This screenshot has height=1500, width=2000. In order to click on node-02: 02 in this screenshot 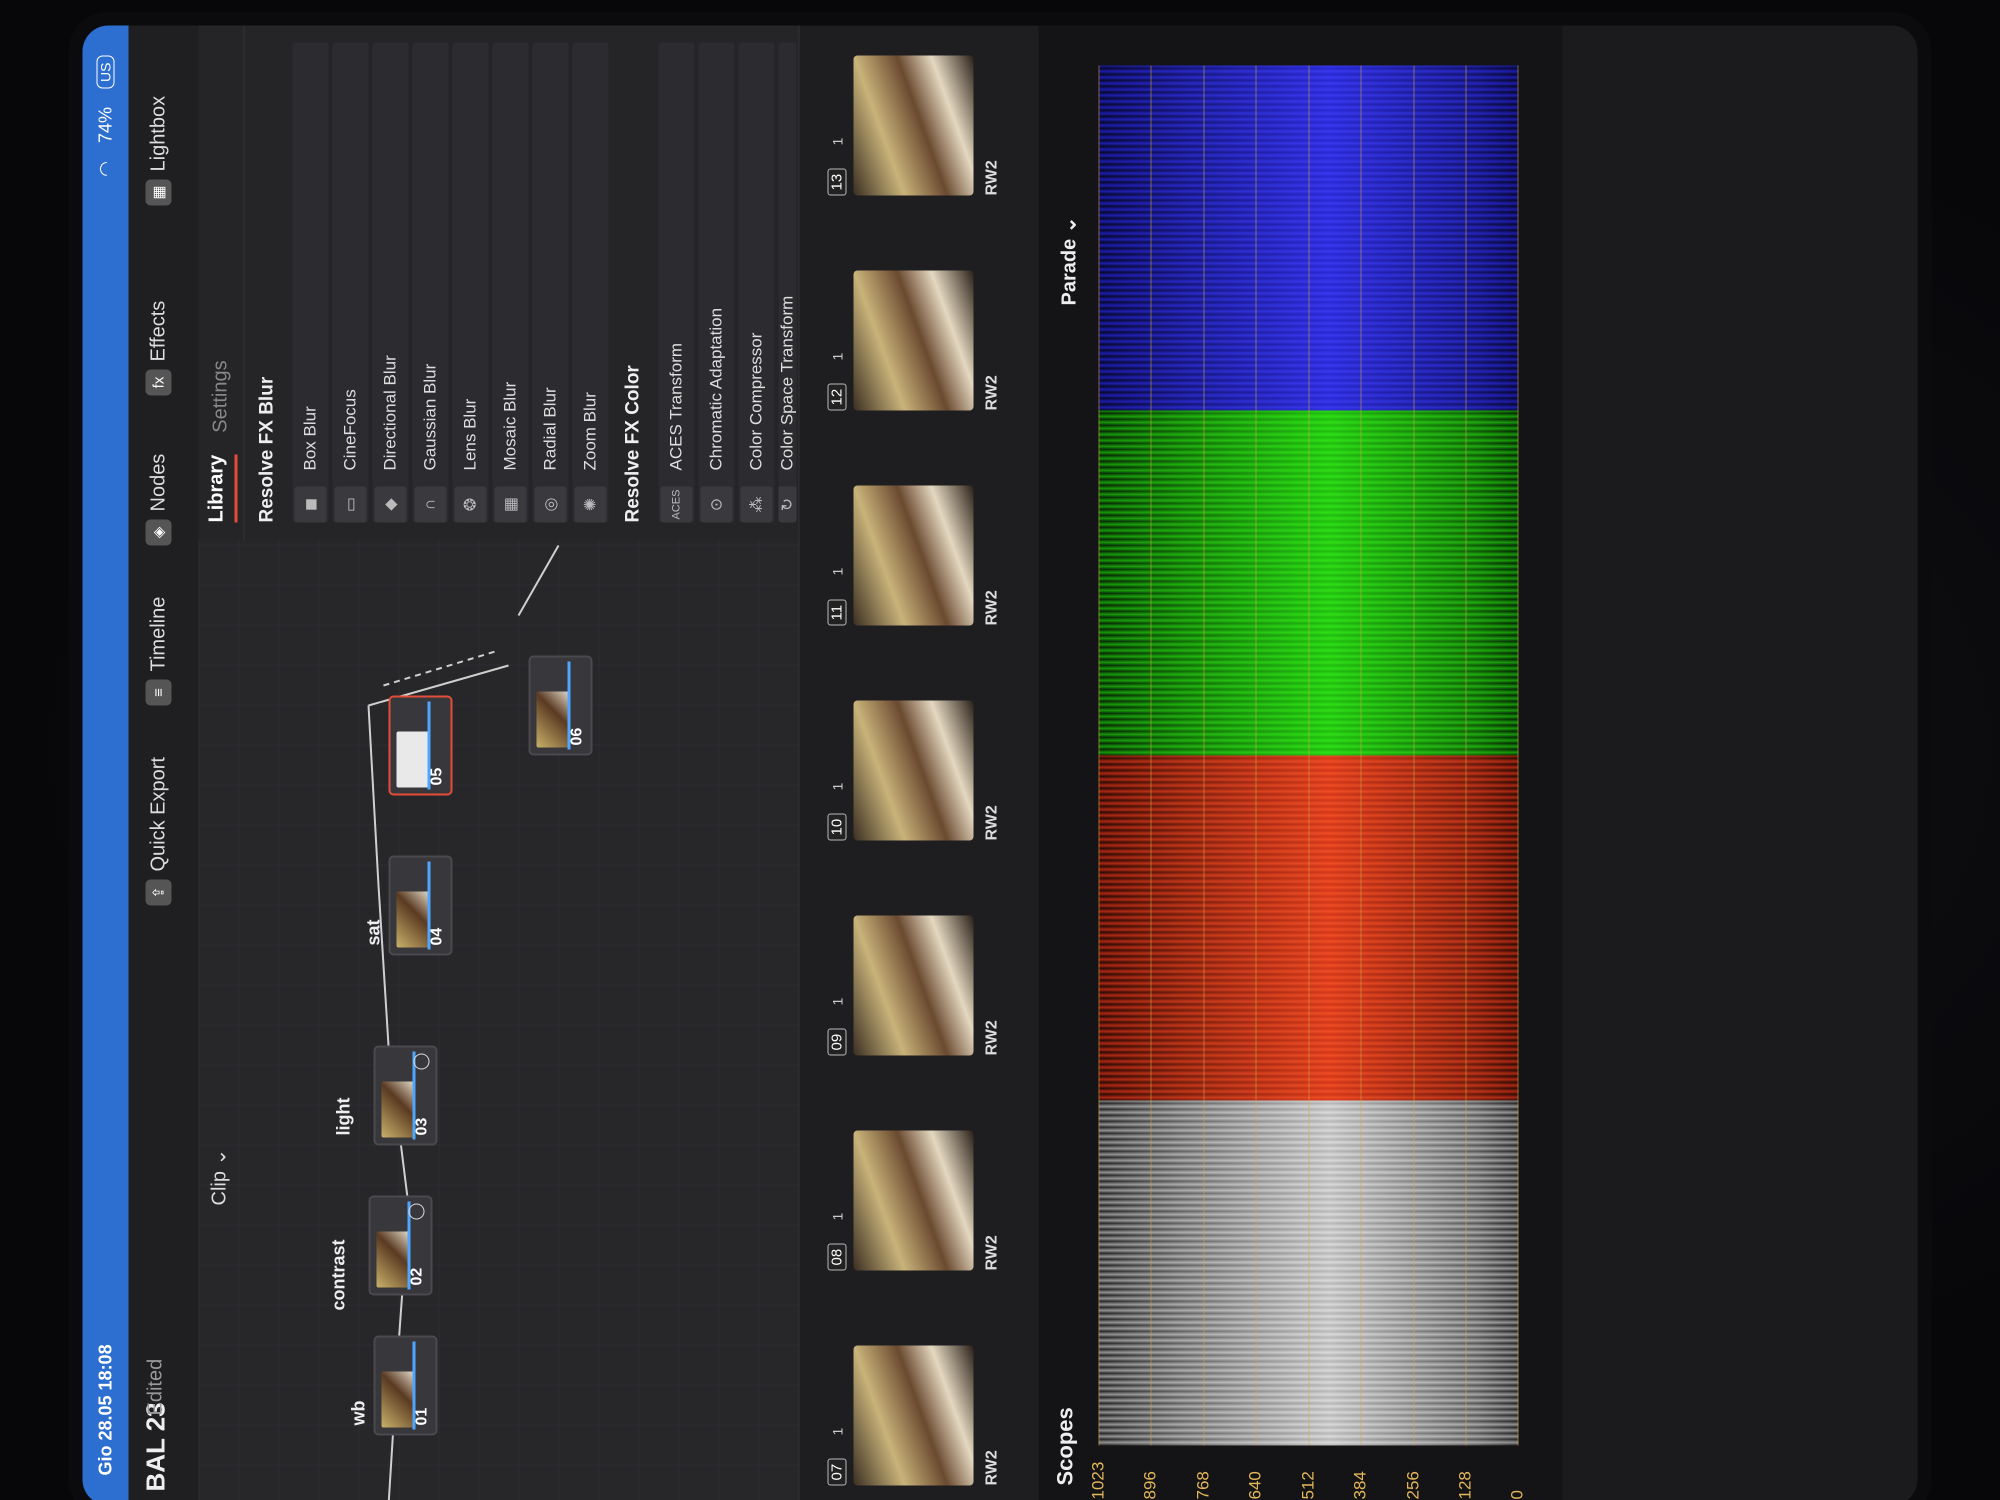, I will do `click(400, 1245)`.